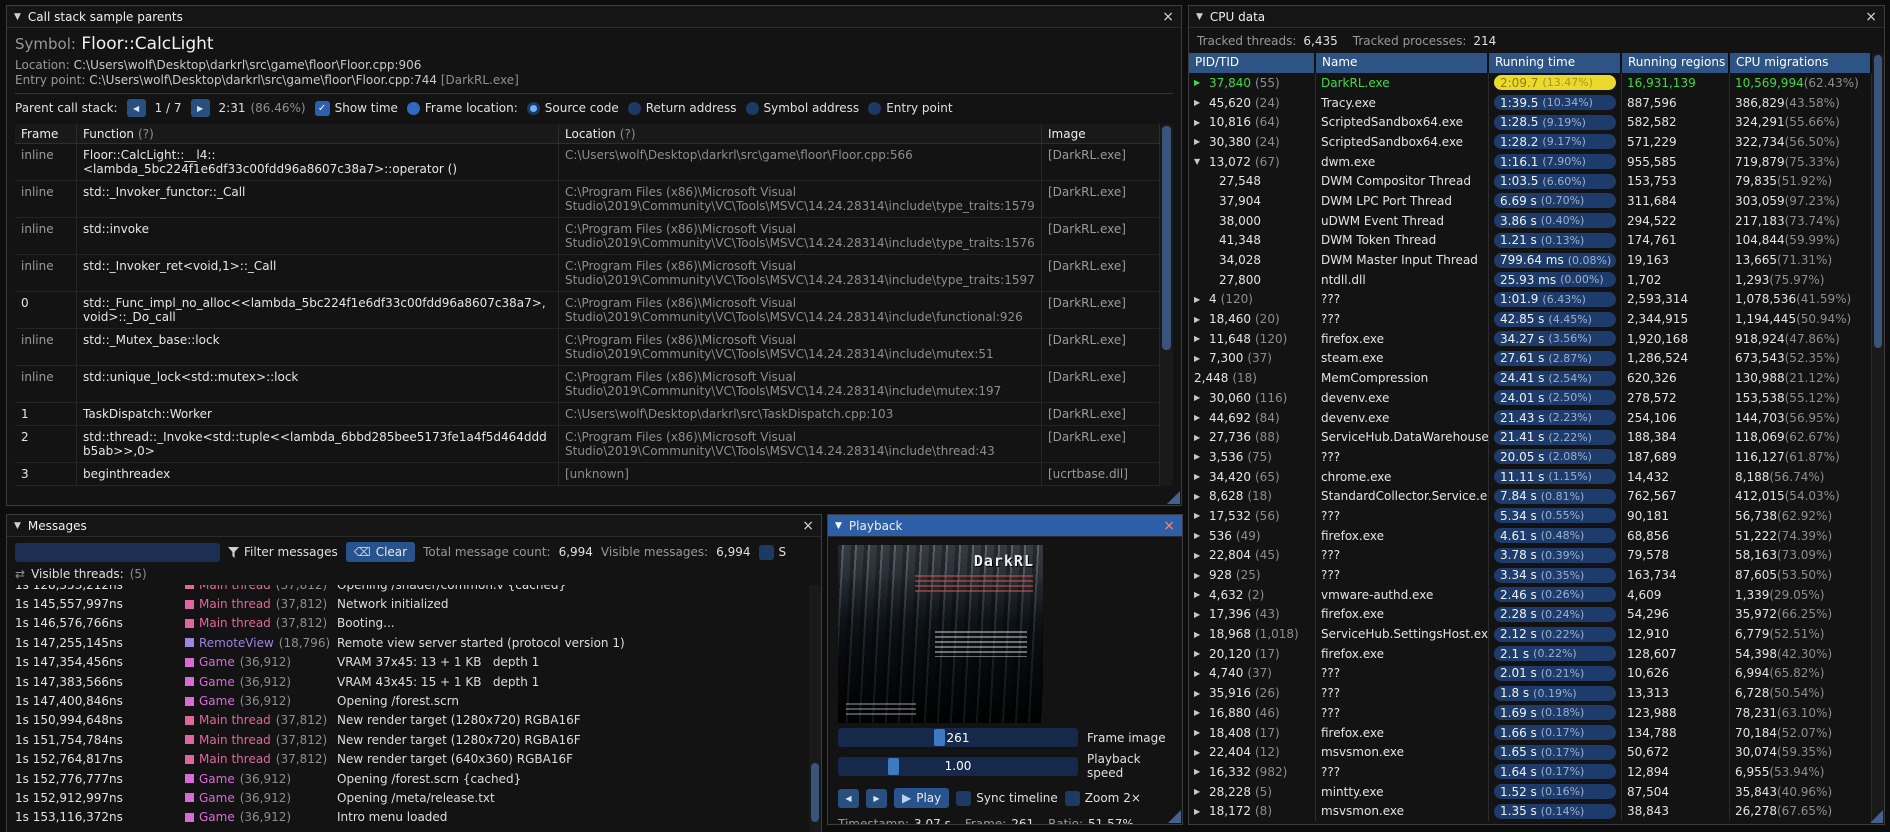 The width and height of the screenshot is (1890, 832). Describe the element at coordinates (876, 798) in the screenshot. I see `next-frame-button: ▶` at that location.